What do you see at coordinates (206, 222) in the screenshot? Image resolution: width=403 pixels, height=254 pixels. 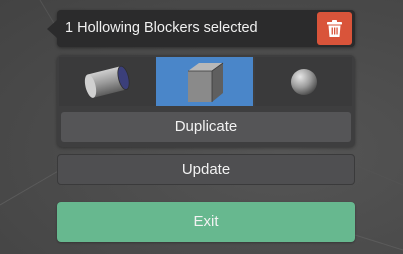 I see `exit-button: Exit` at bounding box center [206, 222].